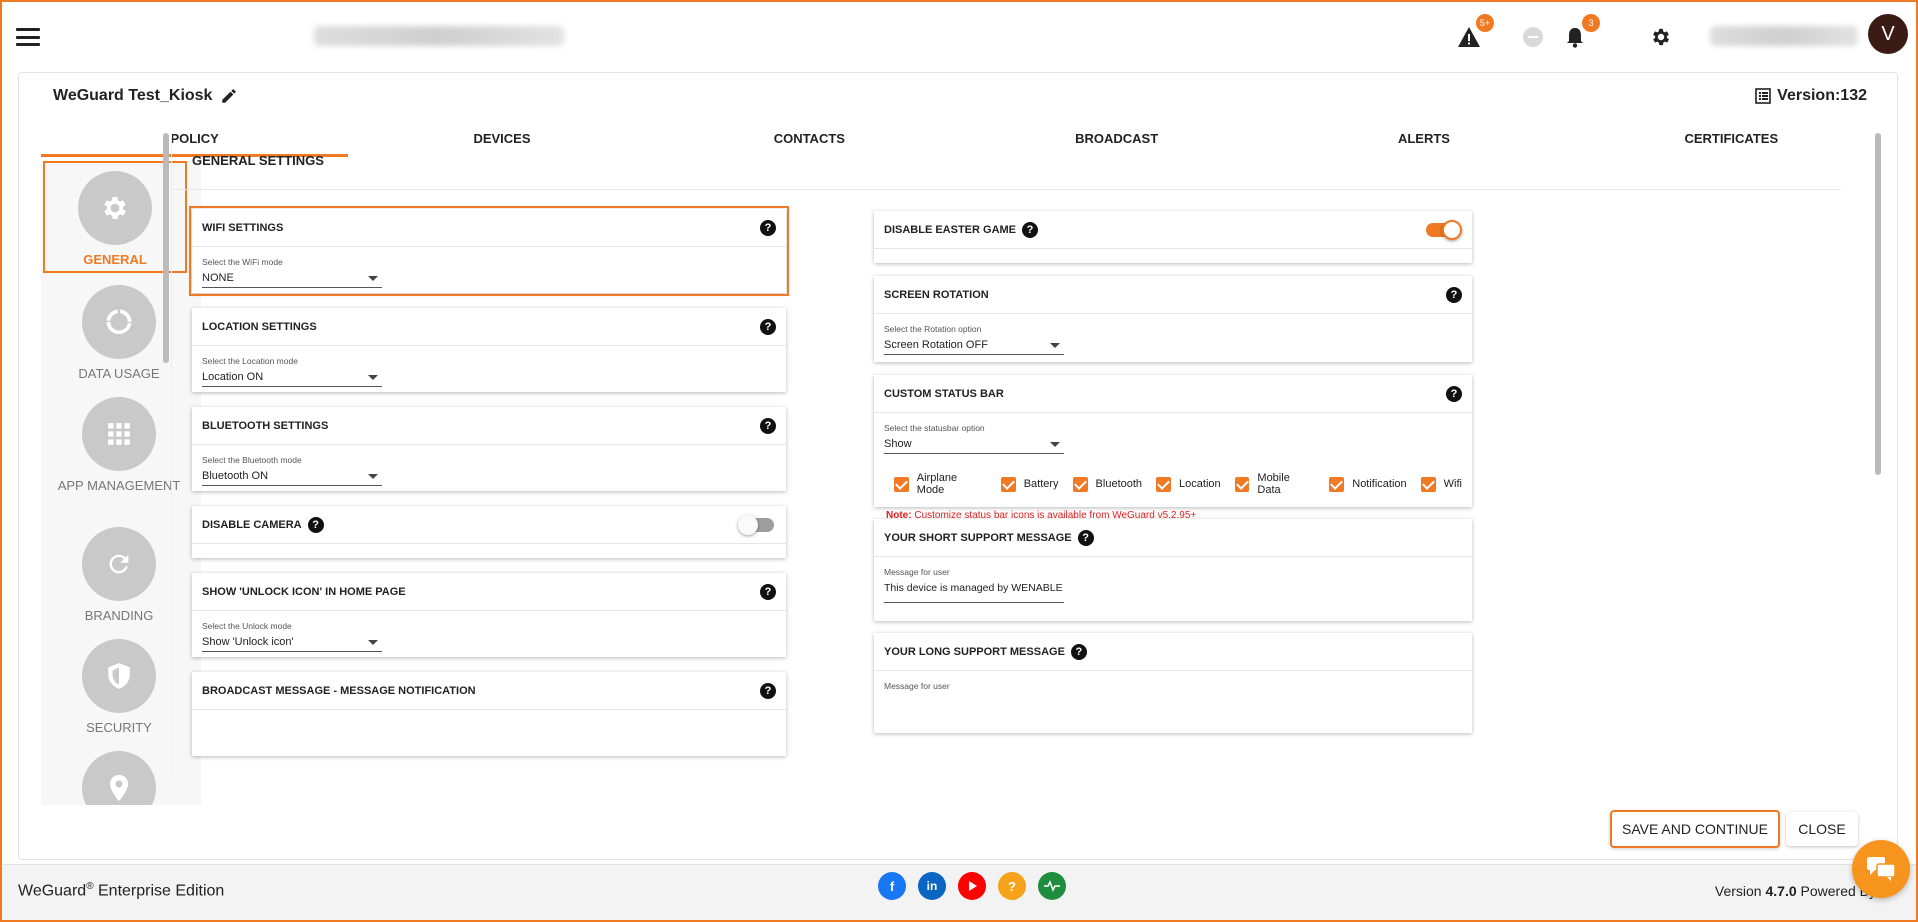 This screenshot has height=922, width=1918. What do you see at coordinates (1781, 891) in the screenshot?
I see `version-number: 4.7.0` at bounding box center [1781, 891].